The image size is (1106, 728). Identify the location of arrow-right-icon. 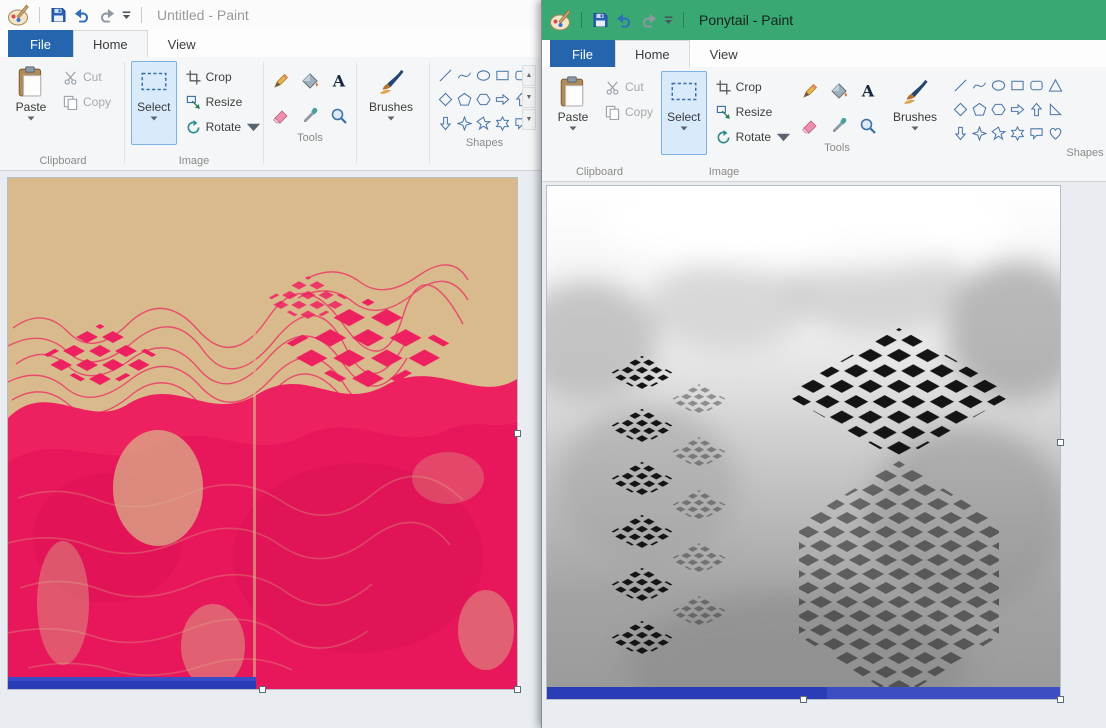
(502, 99).